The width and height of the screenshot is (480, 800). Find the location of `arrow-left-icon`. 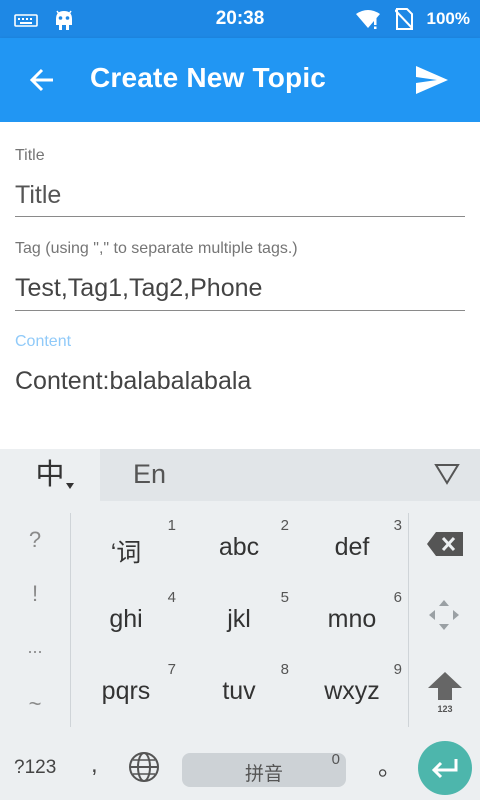

arrow-left-icon is located at coordinates (41, 80).